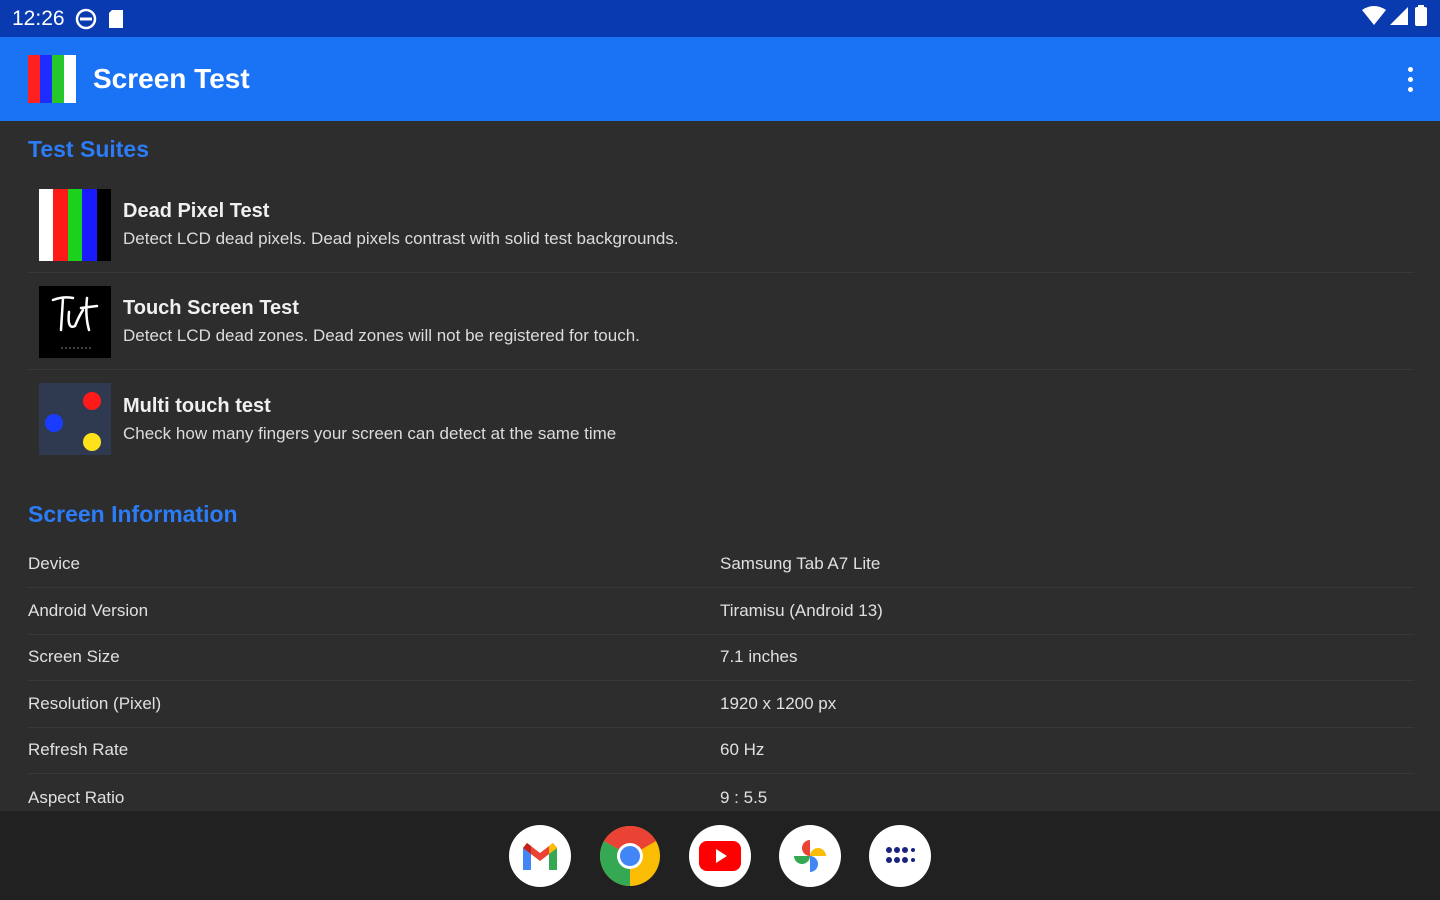 This screenshot has width=1440, height=900. I want to click on app-drawer-icon, so click(900, 856).